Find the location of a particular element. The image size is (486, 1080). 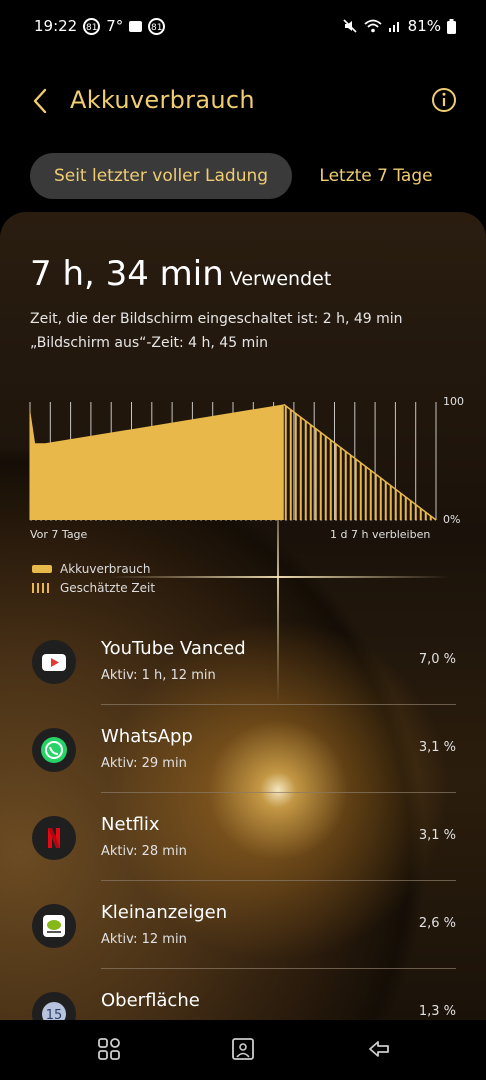

app-active-time: Aktiv: 1 h, 12 min is located at coordinates (158, 675).